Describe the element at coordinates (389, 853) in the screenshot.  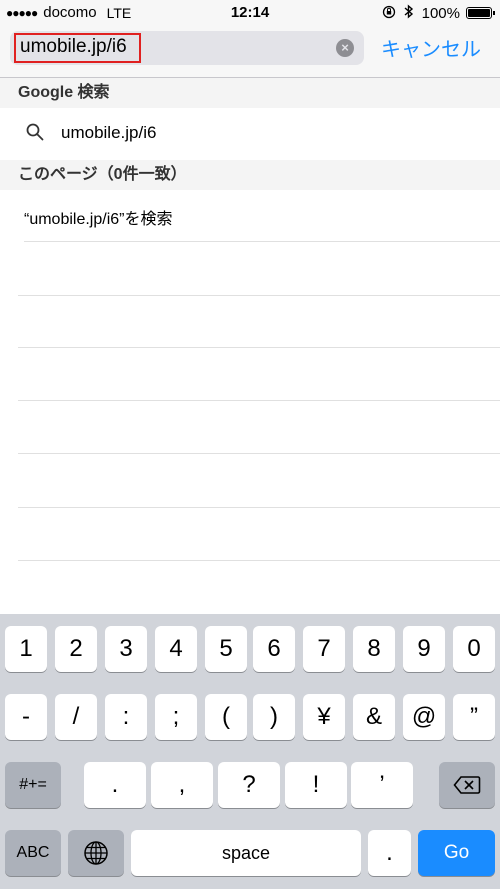
I see `key-period-bottom: .` at that location.